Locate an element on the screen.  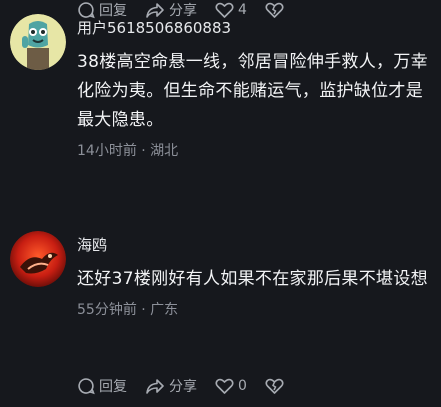
comment-meta: 14小时前 · 湖北 is located at coordinates (128, 151).